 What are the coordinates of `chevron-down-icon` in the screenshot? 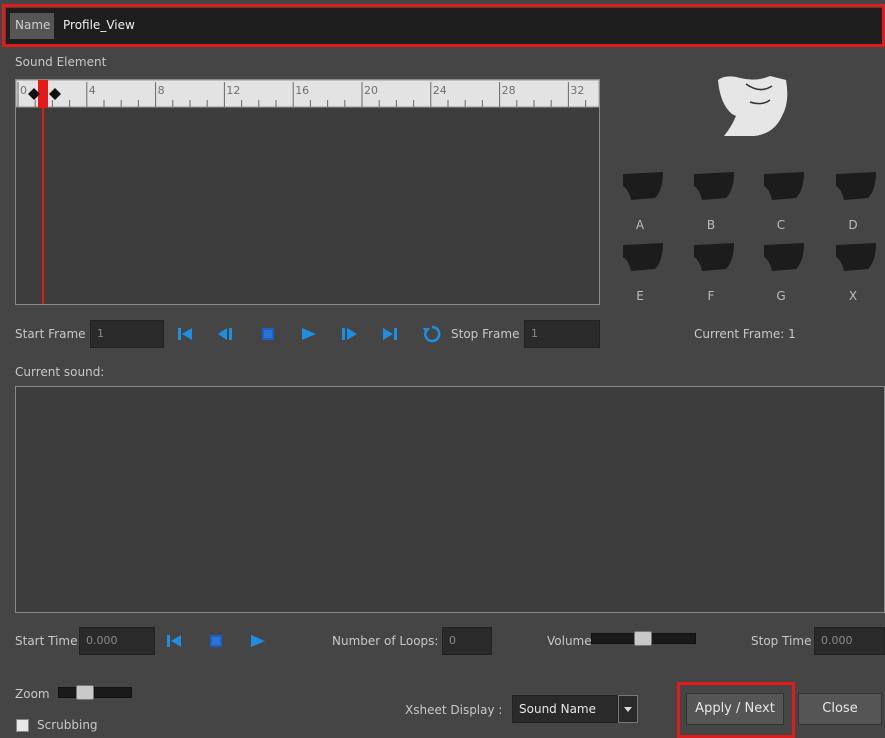 It's located at (628, 709).